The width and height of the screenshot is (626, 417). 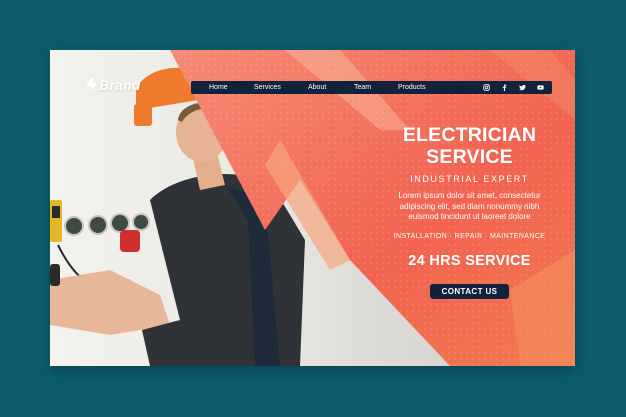 What do you see at coordinates (281, 87) in the screenshot?
I see `nav-item-services: Services` at bounding box center [281, 87].